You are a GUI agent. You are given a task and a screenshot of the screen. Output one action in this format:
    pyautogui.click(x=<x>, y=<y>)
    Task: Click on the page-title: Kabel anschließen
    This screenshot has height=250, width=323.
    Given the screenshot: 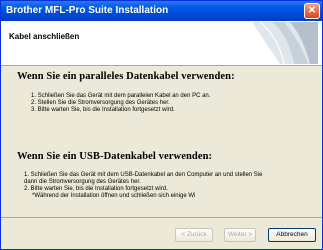 What is the action you would take?
    pyautogui.click(x=44, y=36)
    